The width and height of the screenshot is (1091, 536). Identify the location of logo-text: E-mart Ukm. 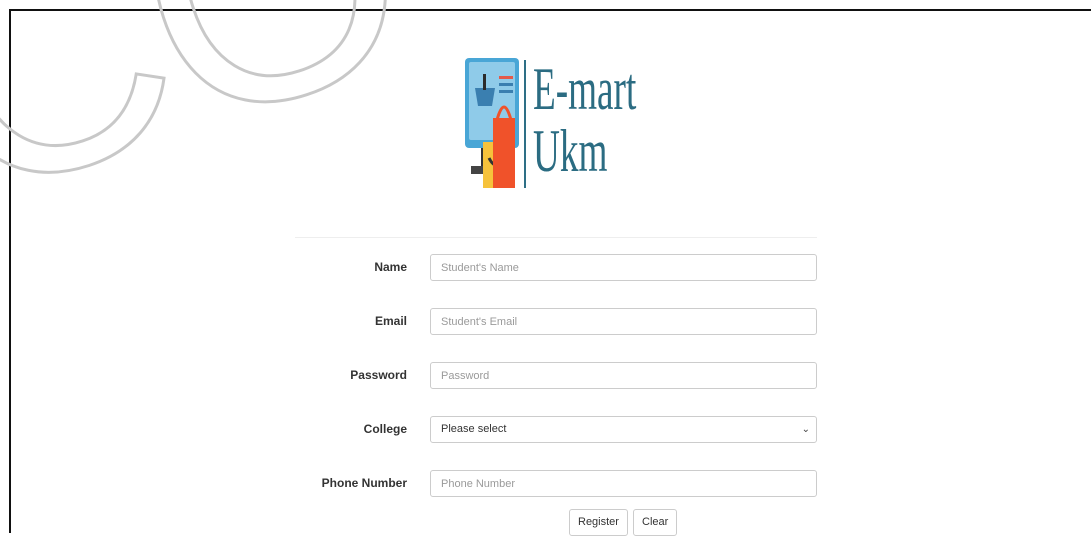
(584, 120).